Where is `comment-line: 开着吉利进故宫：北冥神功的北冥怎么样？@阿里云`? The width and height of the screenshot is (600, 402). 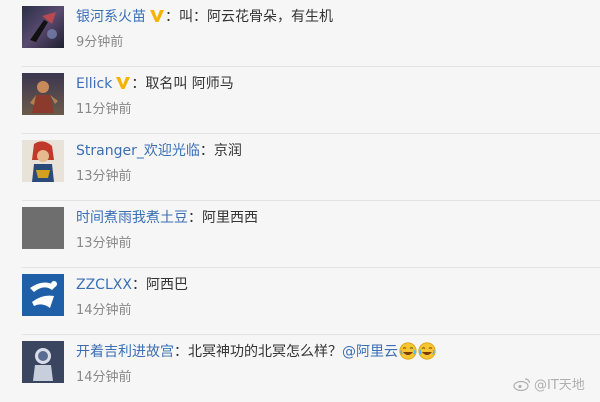 comment-line: 开着吉利进故宫：北冥神功的北冥怎么样？@阿里云 is located at coordinates (256, 352).